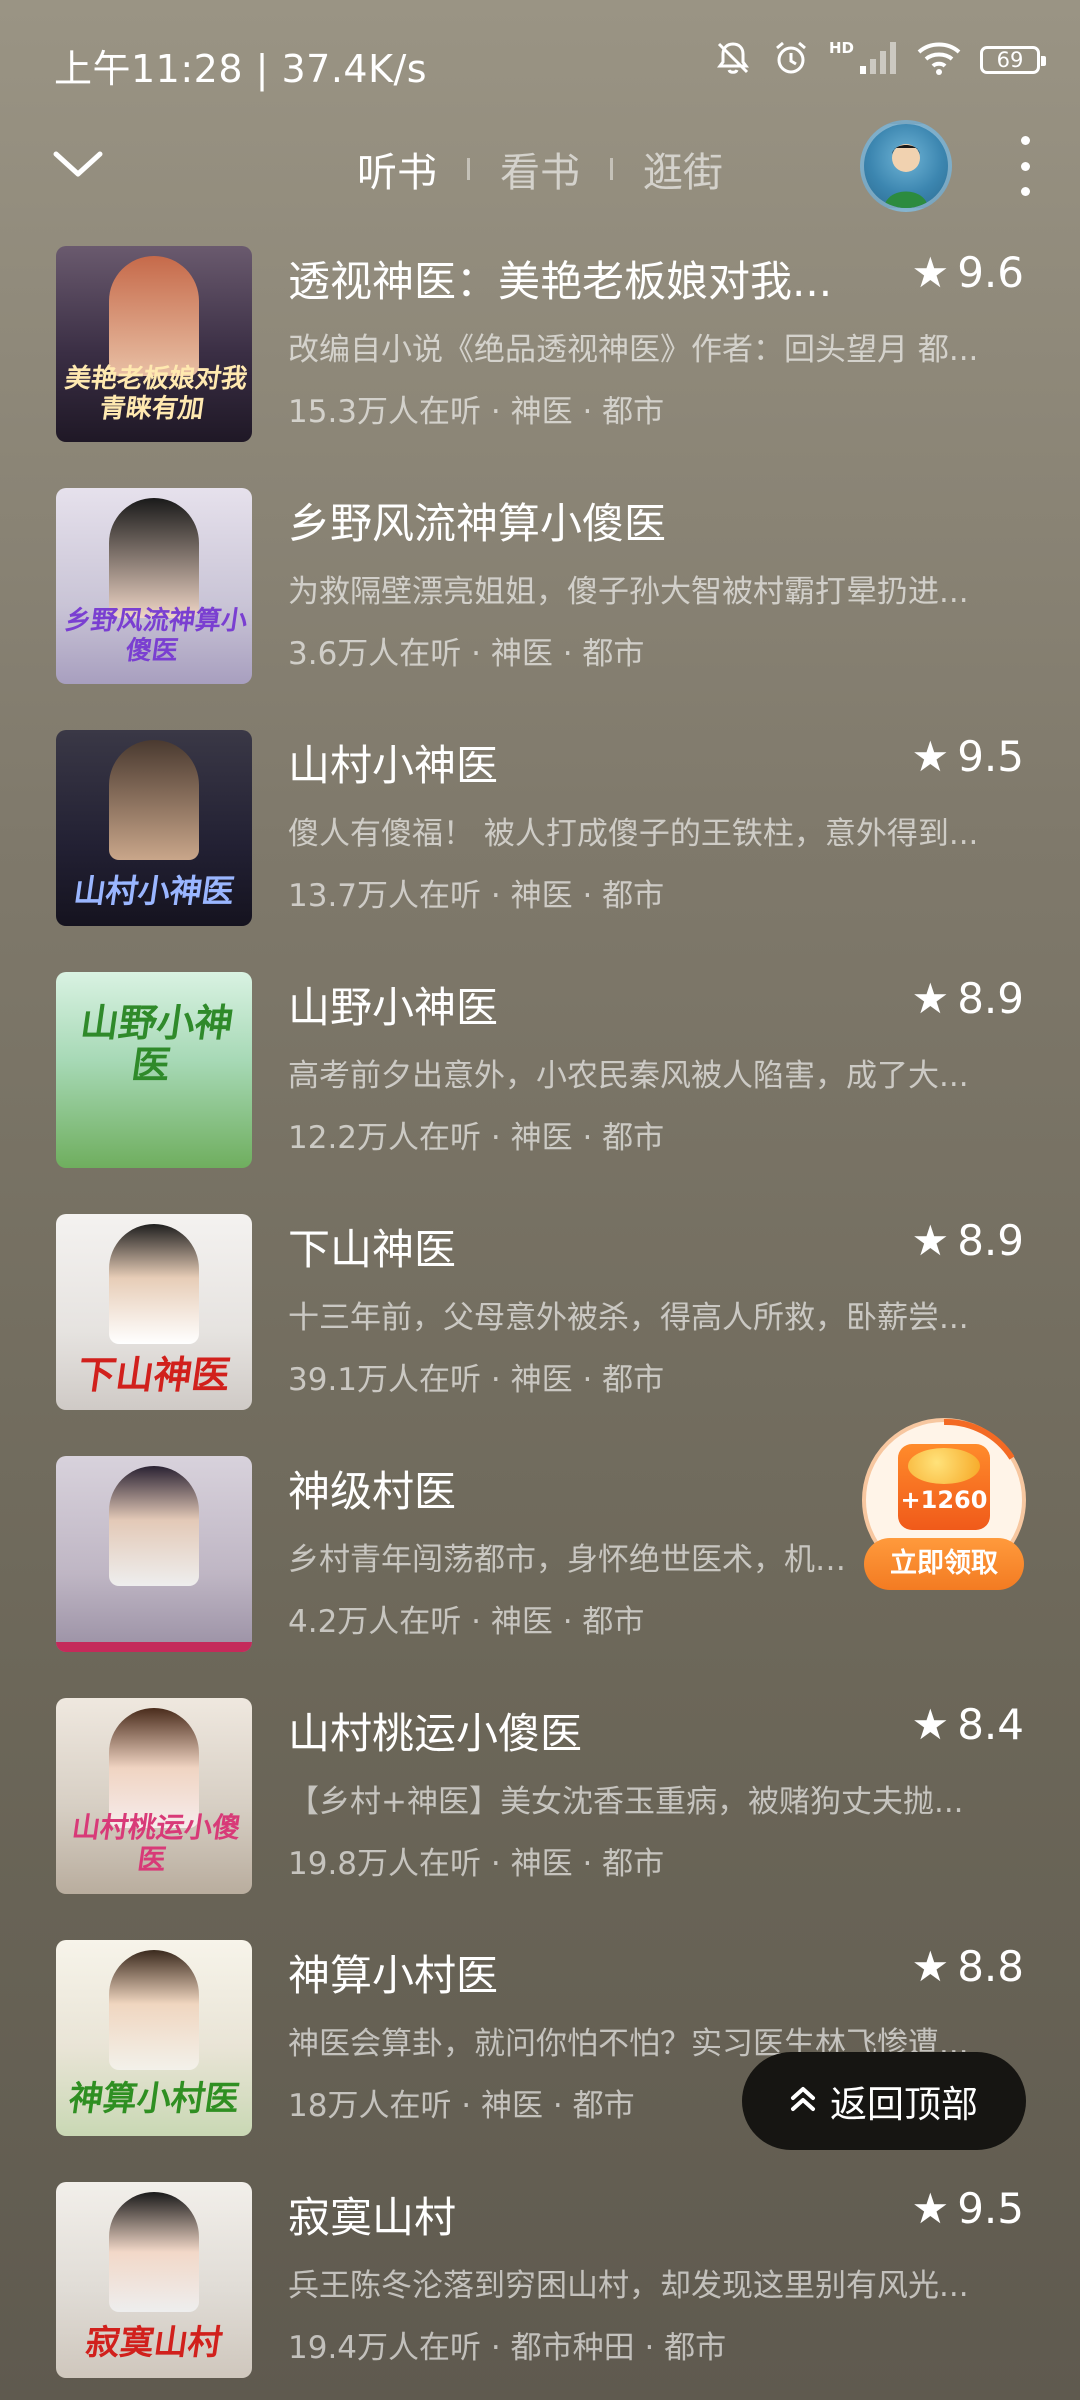 This screenshot has width=1080, height=2400. I want to click on coin-icon, so click(944, 1466).